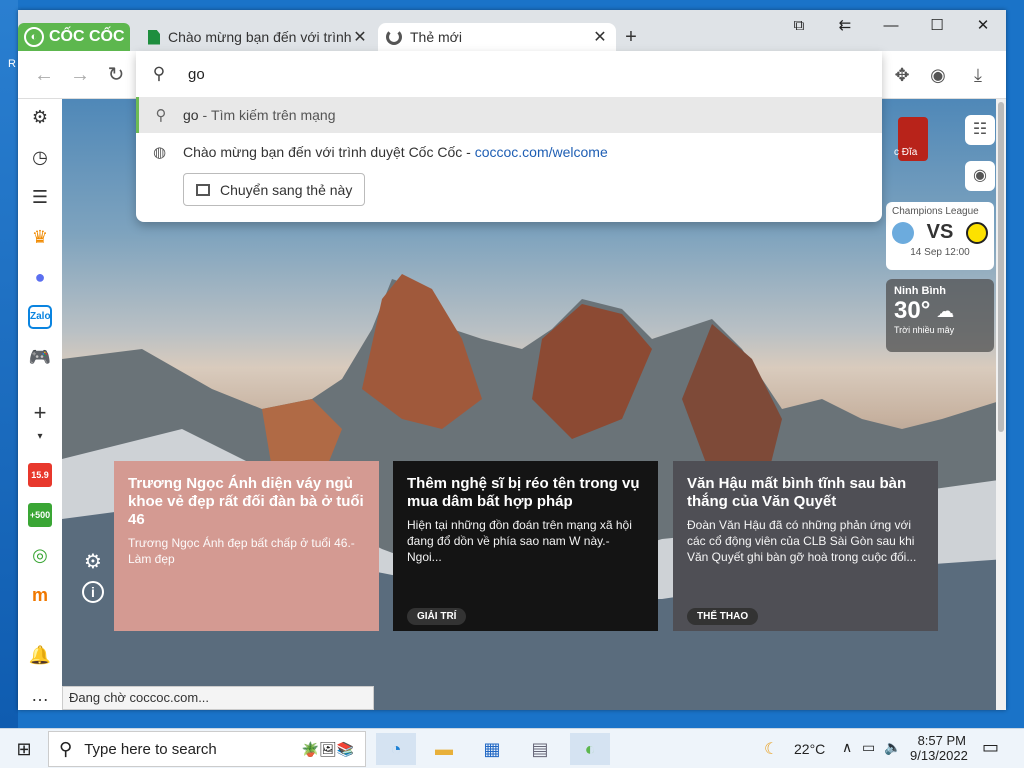 The width and height of the screenshot is (1024, 768). What do you see at coordinates (945, 310) in the screenshot?
I see `cloud-icon: ☁` at bounding box center [945, 310].